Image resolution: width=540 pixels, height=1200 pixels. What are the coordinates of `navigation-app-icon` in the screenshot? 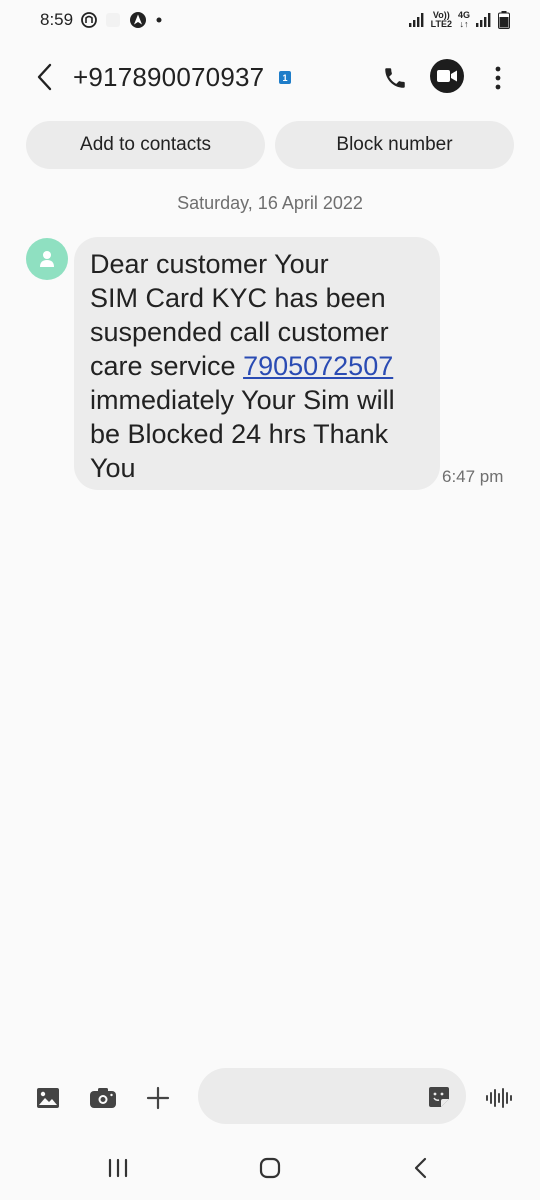 It's located at (138, 20).